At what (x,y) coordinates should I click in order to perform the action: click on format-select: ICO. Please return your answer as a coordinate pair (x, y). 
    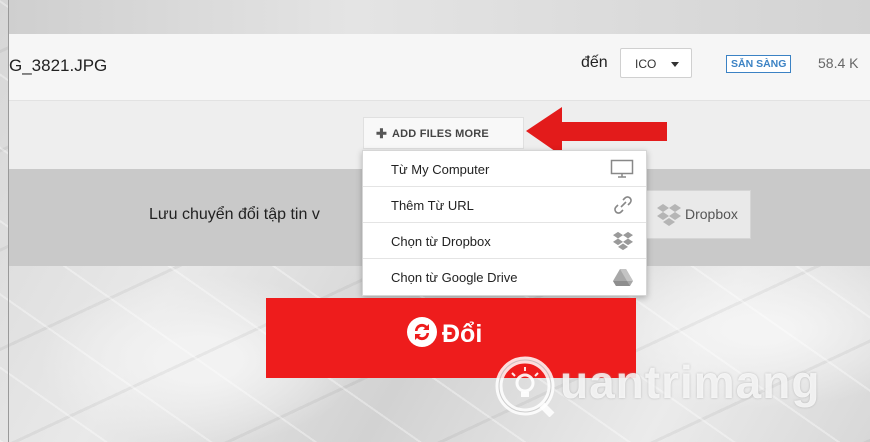
    Looking at the image, I should click on (656, 63).